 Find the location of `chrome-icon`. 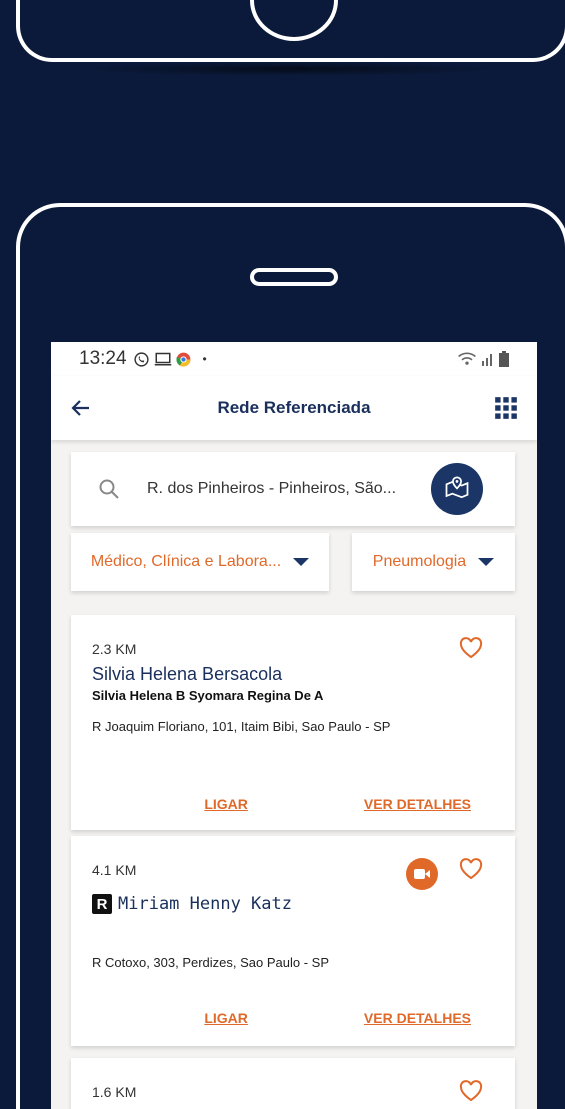

chrome-icon is located at coordinates (182, 359).